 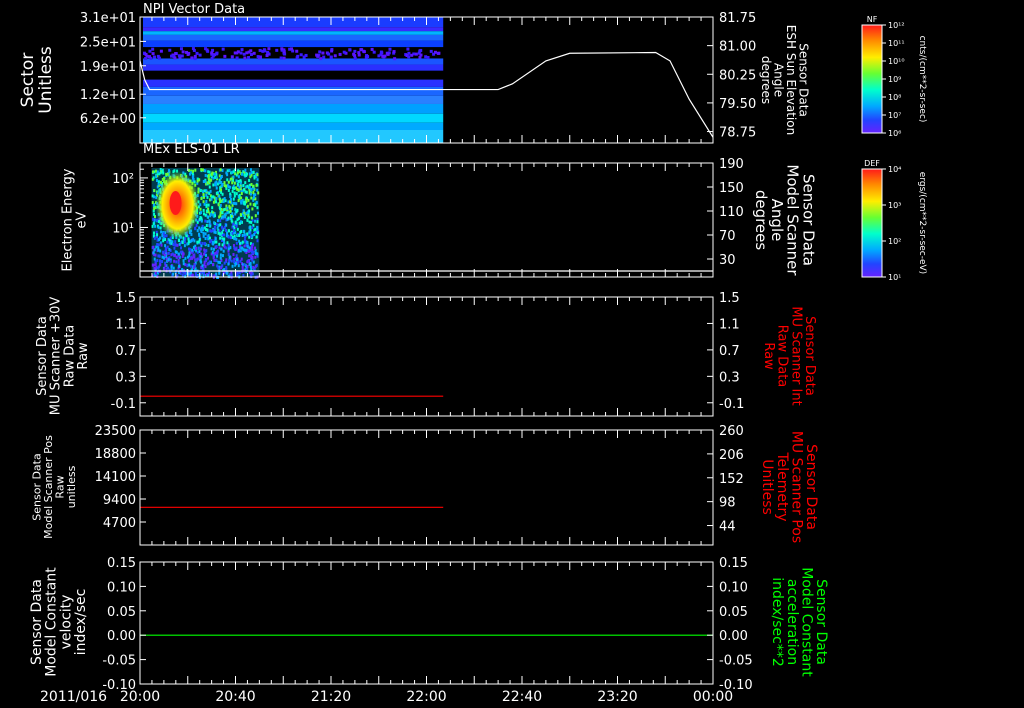 I want to click on y-tick-label-right: 1.1, so click(x=729, y=324).